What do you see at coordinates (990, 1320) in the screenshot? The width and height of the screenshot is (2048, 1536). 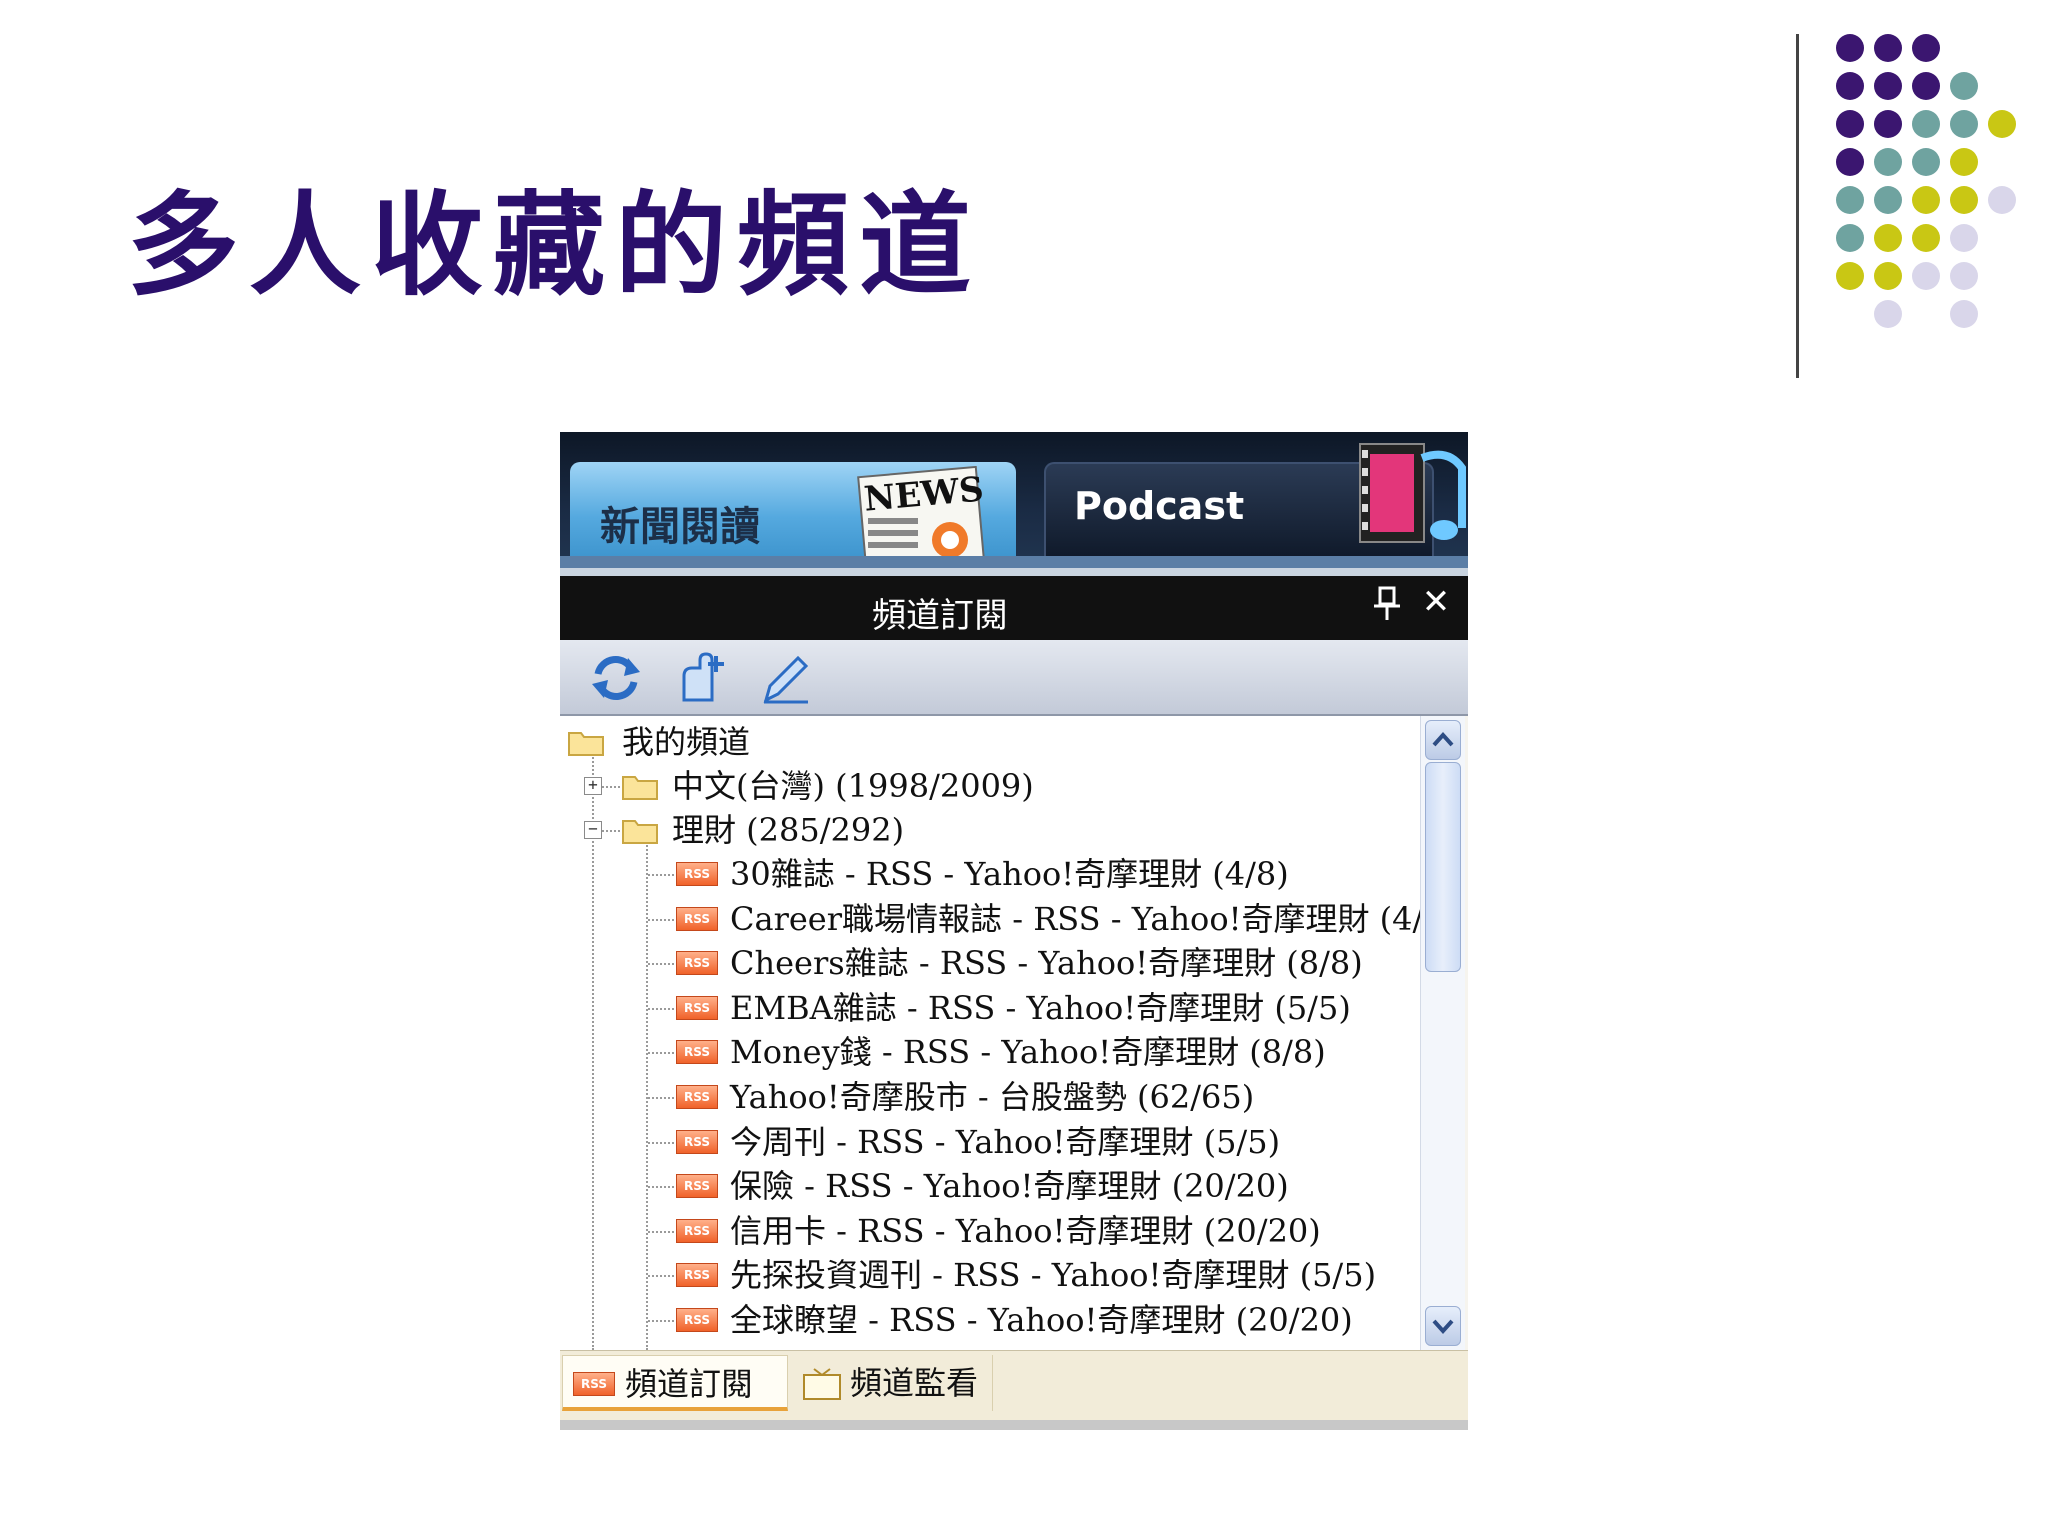 I see `feed-item: RSS 全球瞭望 - RSS - Yahoo!奇摩理財 (20/20)` at bounding box center [990, 1320].